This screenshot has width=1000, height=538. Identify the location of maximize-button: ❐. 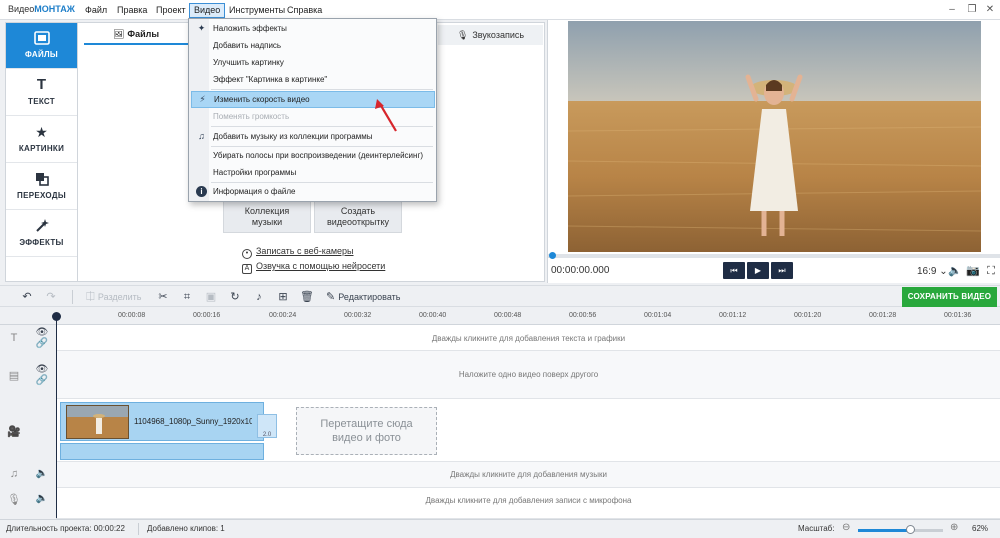
(972, 10).